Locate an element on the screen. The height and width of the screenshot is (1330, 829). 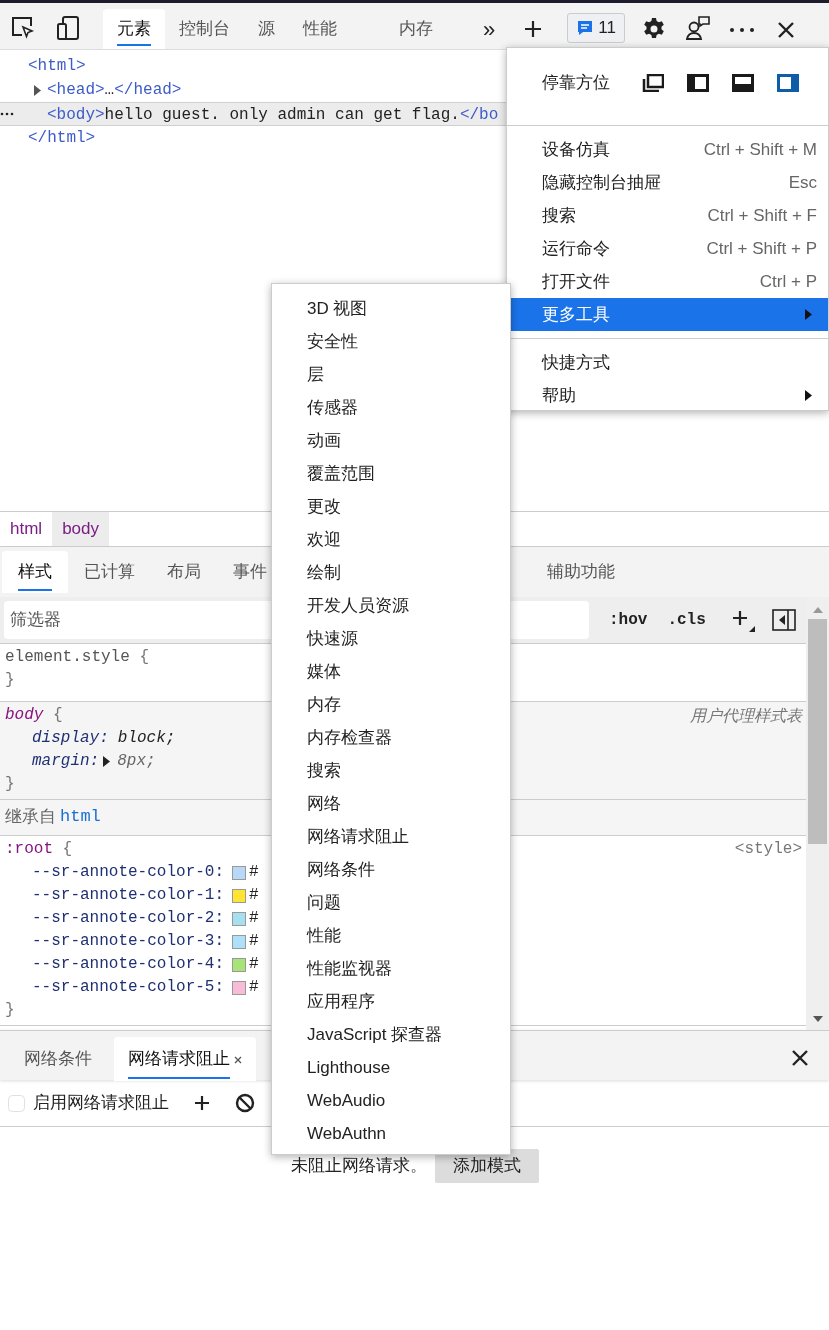
css-variable: --sr-annote-color-1: is located at coordinates (128, 895).